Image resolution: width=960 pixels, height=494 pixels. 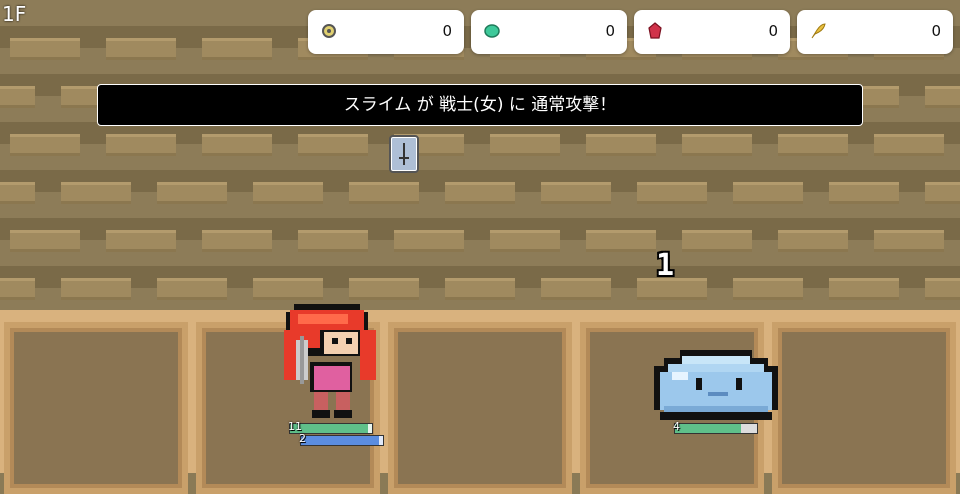 I want to click on hero-mp-bar: 2, so click(x=341, y=439).